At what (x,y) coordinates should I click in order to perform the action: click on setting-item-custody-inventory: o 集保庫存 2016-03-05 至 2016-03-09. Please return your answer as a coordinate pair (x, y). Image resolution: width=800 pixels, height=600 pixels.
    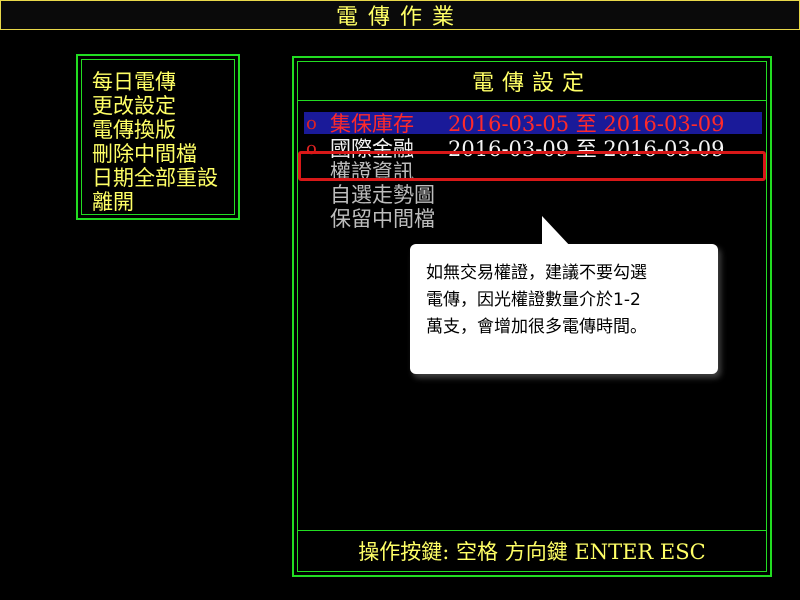
    Looking at the image, I should click on (533, 124).